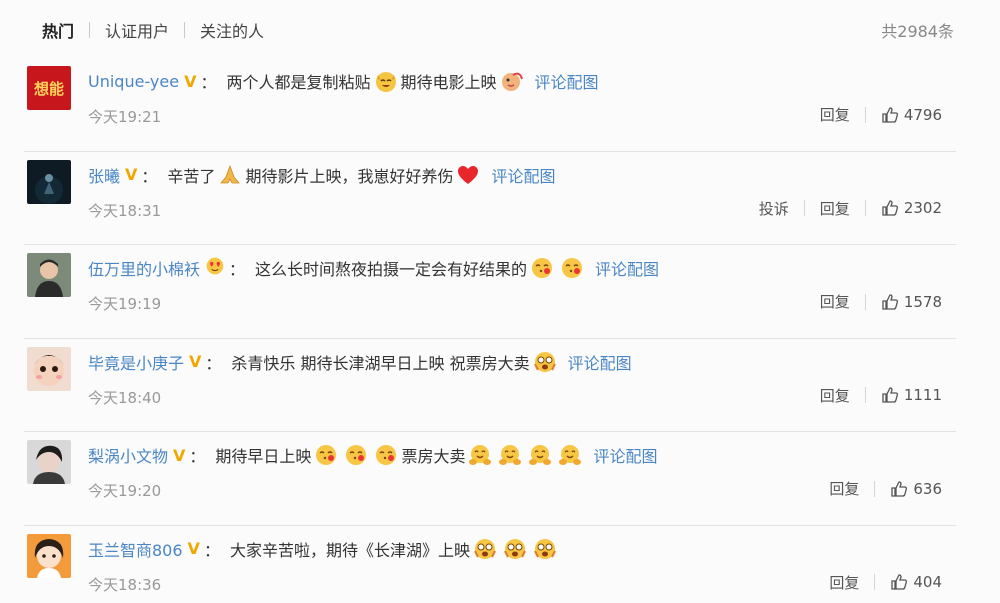 The width and height of the screenshot is (1000, 603). I want to click on like-button: 2302, so click(911, 208).